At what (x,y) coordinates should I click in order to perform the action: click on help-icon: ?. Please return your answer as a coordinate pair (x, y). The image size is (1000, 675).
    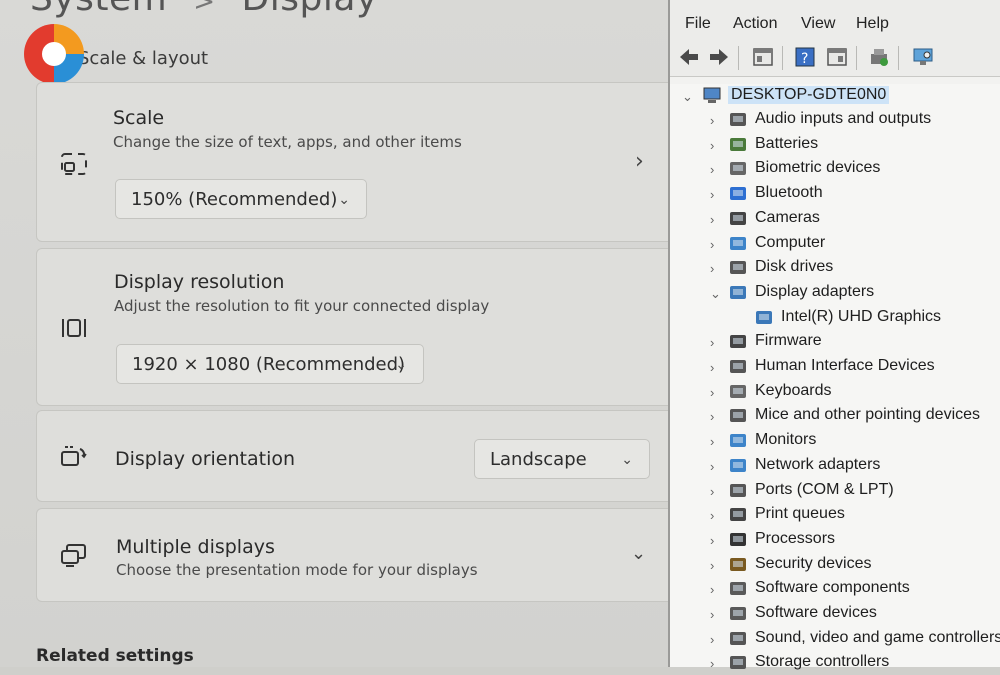
    Looking at the image, I should click on (805, 57).